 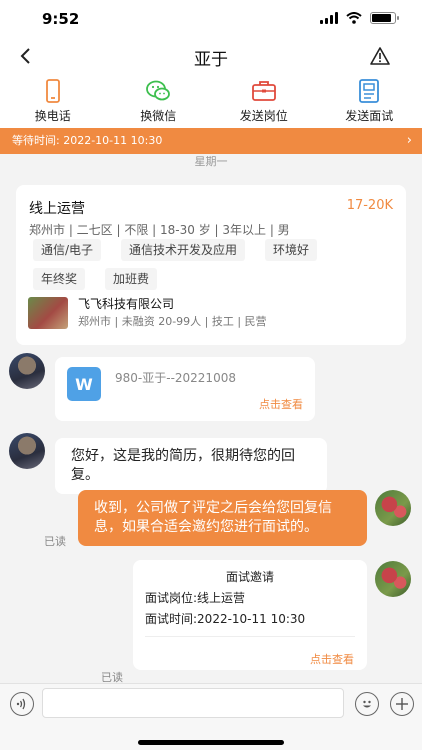 I want to click on job-tag: 加班费, so click(x=131, y=279).